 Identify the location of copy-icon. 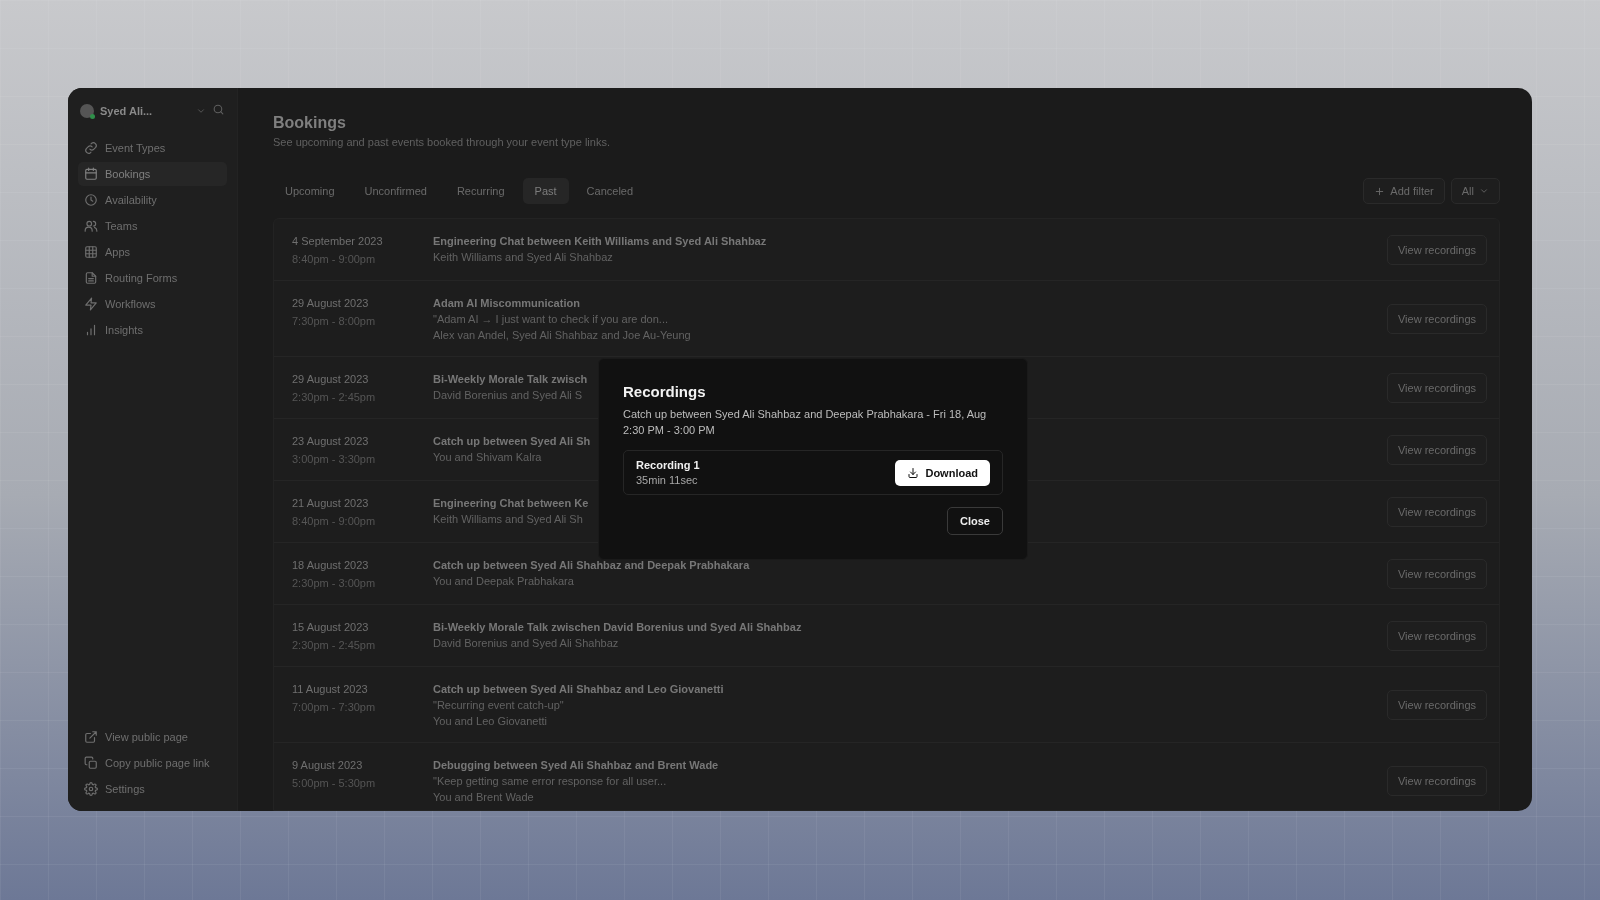
(91, 763).